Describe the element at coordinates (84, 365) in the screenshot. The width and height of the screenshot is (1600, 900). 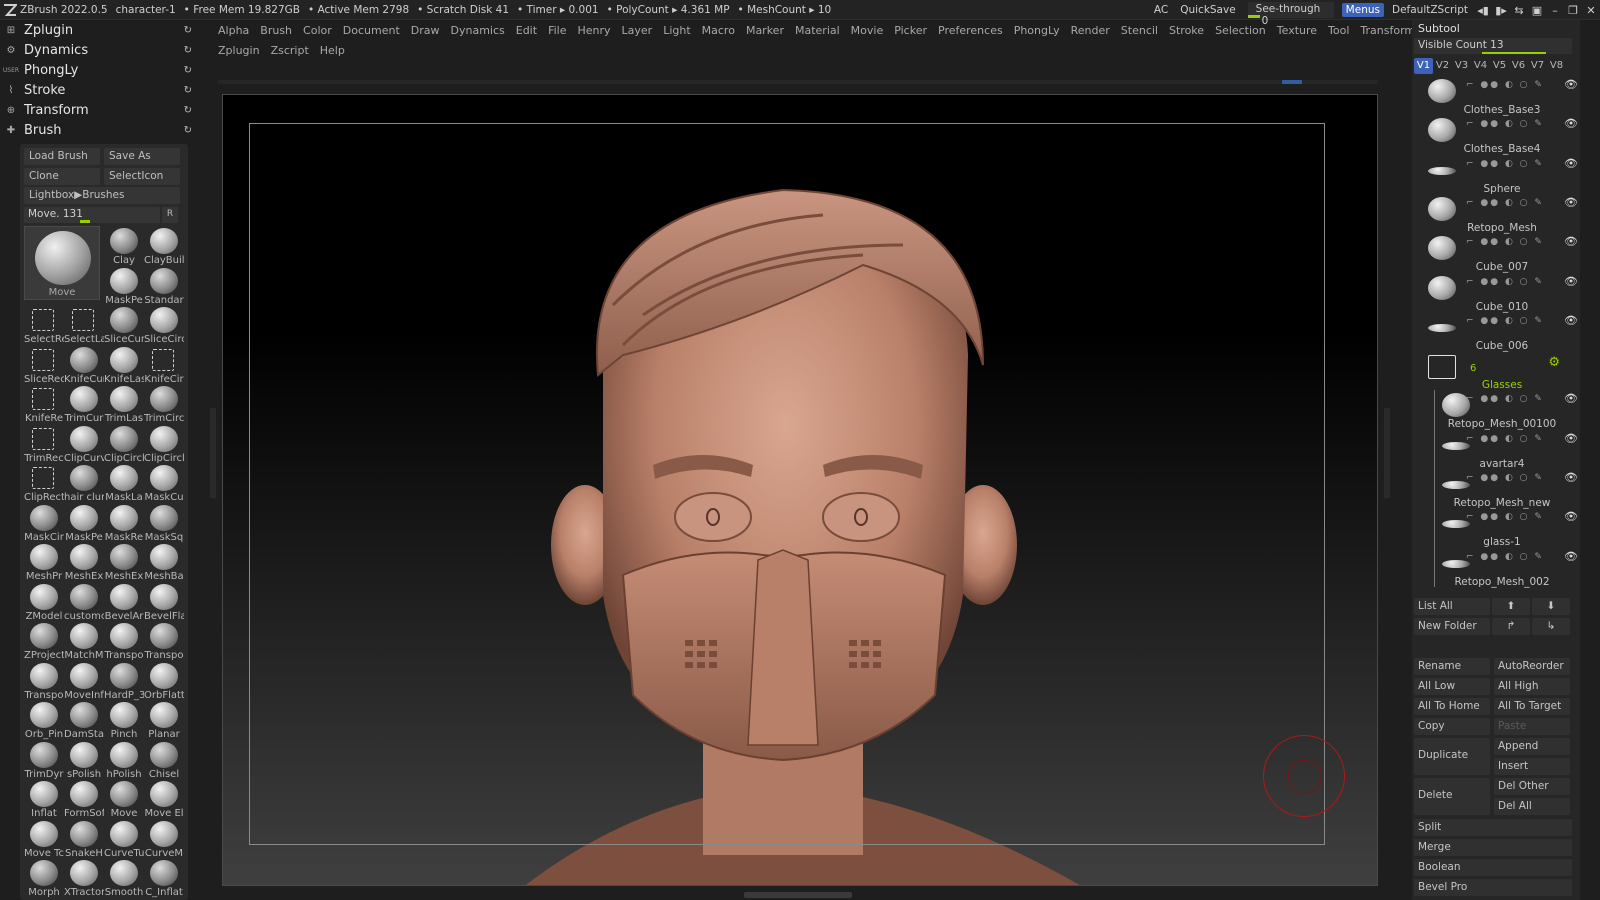
I see `brush-item: KnifeCur` at that location.